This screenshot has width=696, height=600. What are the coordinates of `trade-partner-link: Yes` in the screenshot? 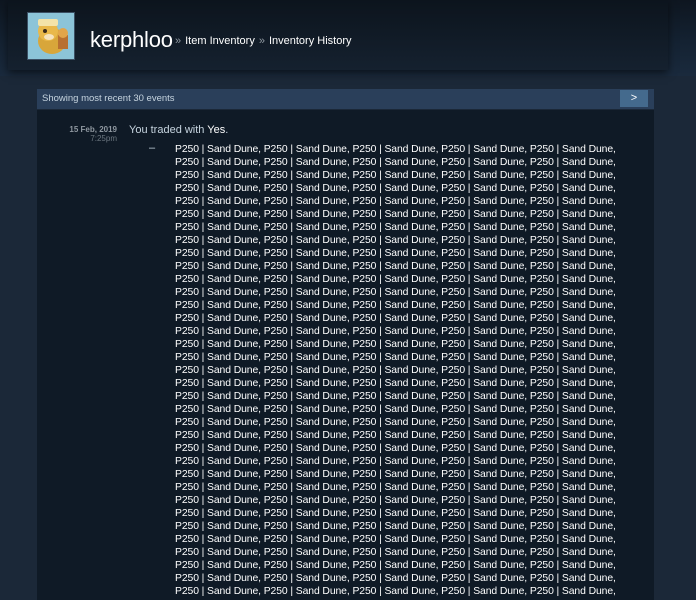 It's located at (216, 130).